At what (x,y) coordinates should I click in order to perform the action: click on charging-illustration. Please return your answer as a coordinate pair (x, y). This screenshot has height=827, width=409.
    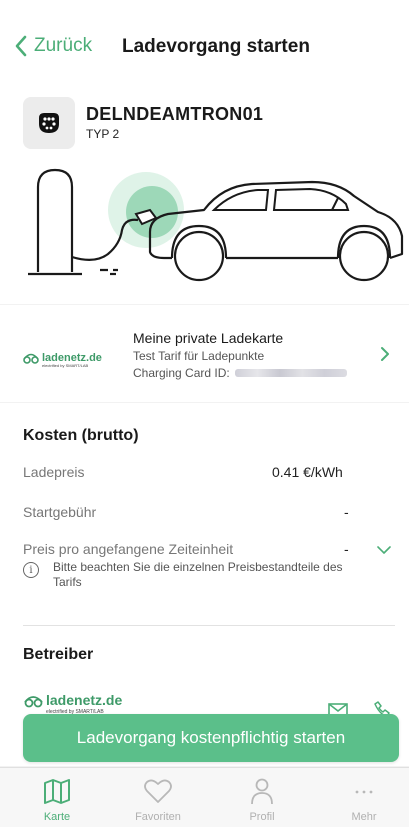
    Looking at the image, I should click on (216, 225).